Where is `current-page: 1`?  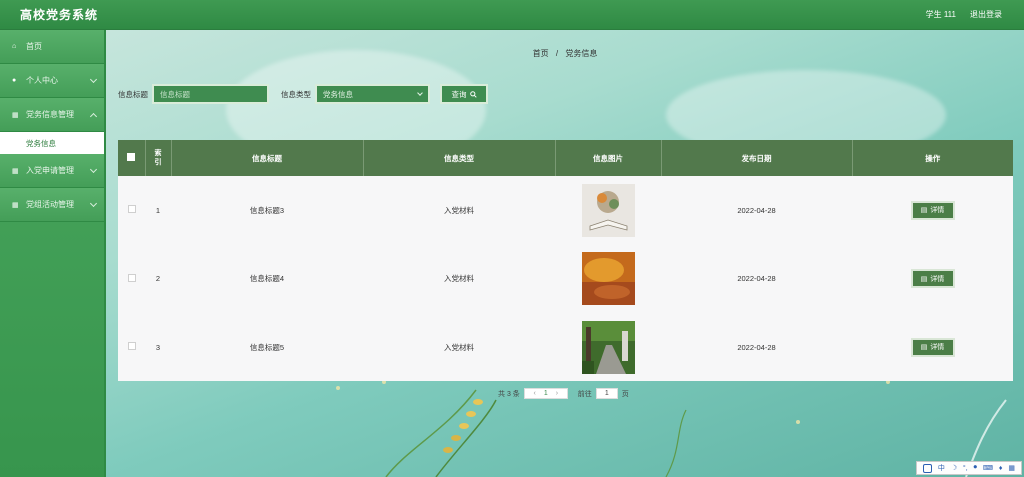
current-page: 1 is located at coordinates (546, 393).